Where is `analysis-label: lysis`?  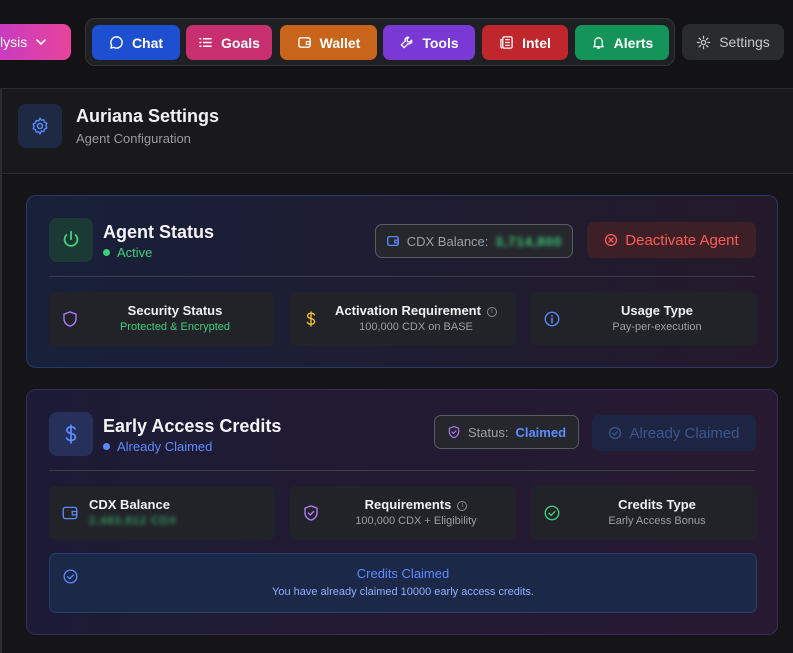 analysis-label: lysis is located at coordinates (14, 42).